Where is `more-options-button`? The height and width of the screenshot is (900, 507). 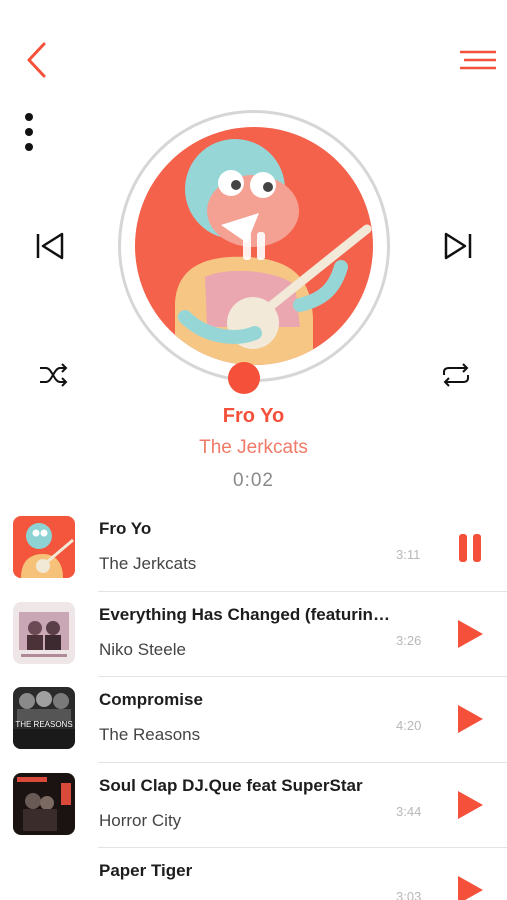
more-options-button is located at coordinates (29, 132).